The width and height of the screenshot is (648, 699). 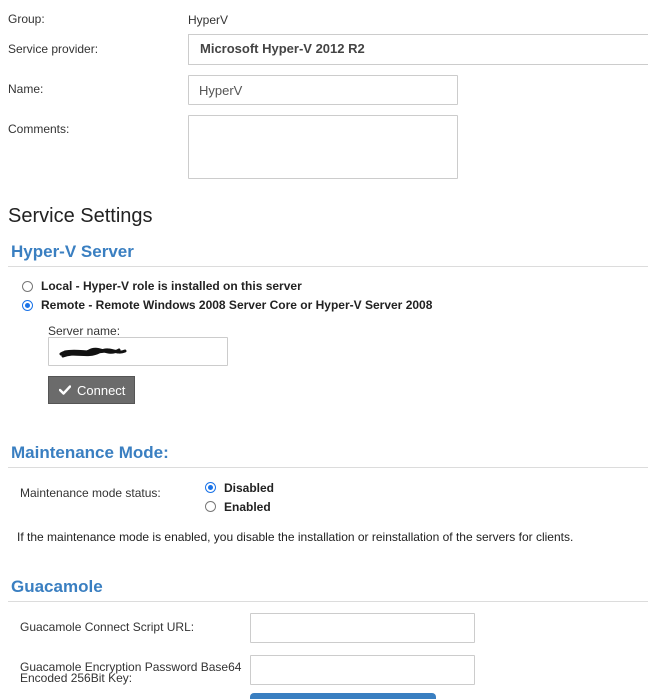 I want to click on radio-remote, so click(x=27, y=305).